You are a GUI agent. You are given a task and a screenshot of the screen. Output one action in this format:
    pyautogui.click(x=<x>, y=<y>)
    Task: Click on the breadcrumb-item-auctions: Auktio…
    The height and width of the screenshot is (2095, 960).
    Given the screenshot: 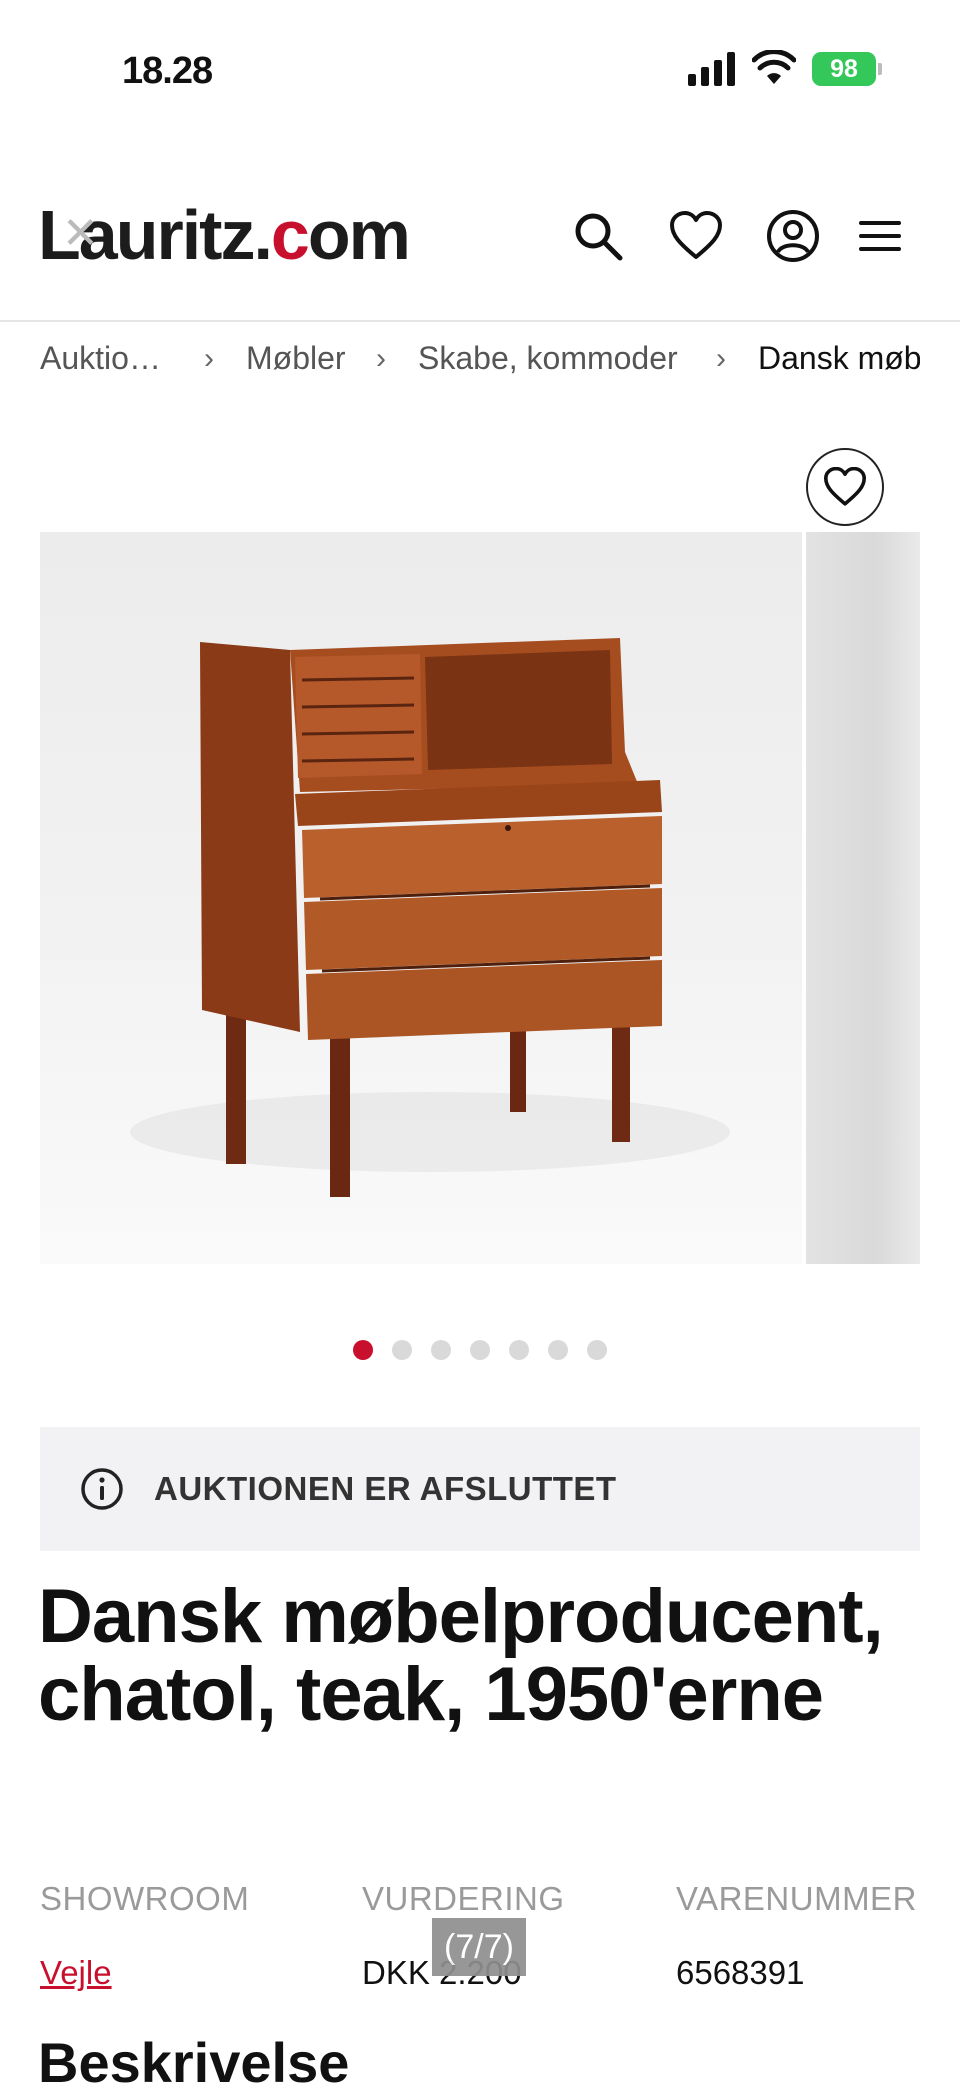 What is the action you would take?
    pyautogui.click(x=100, y=358)
    